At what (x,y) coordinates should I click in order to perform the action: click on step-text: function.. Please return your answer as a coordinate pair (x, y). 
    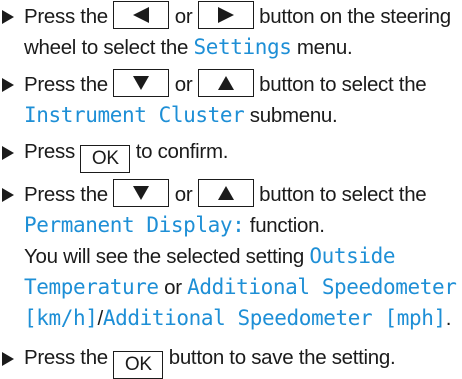
    Looking at the image, I should click on (287, 225).